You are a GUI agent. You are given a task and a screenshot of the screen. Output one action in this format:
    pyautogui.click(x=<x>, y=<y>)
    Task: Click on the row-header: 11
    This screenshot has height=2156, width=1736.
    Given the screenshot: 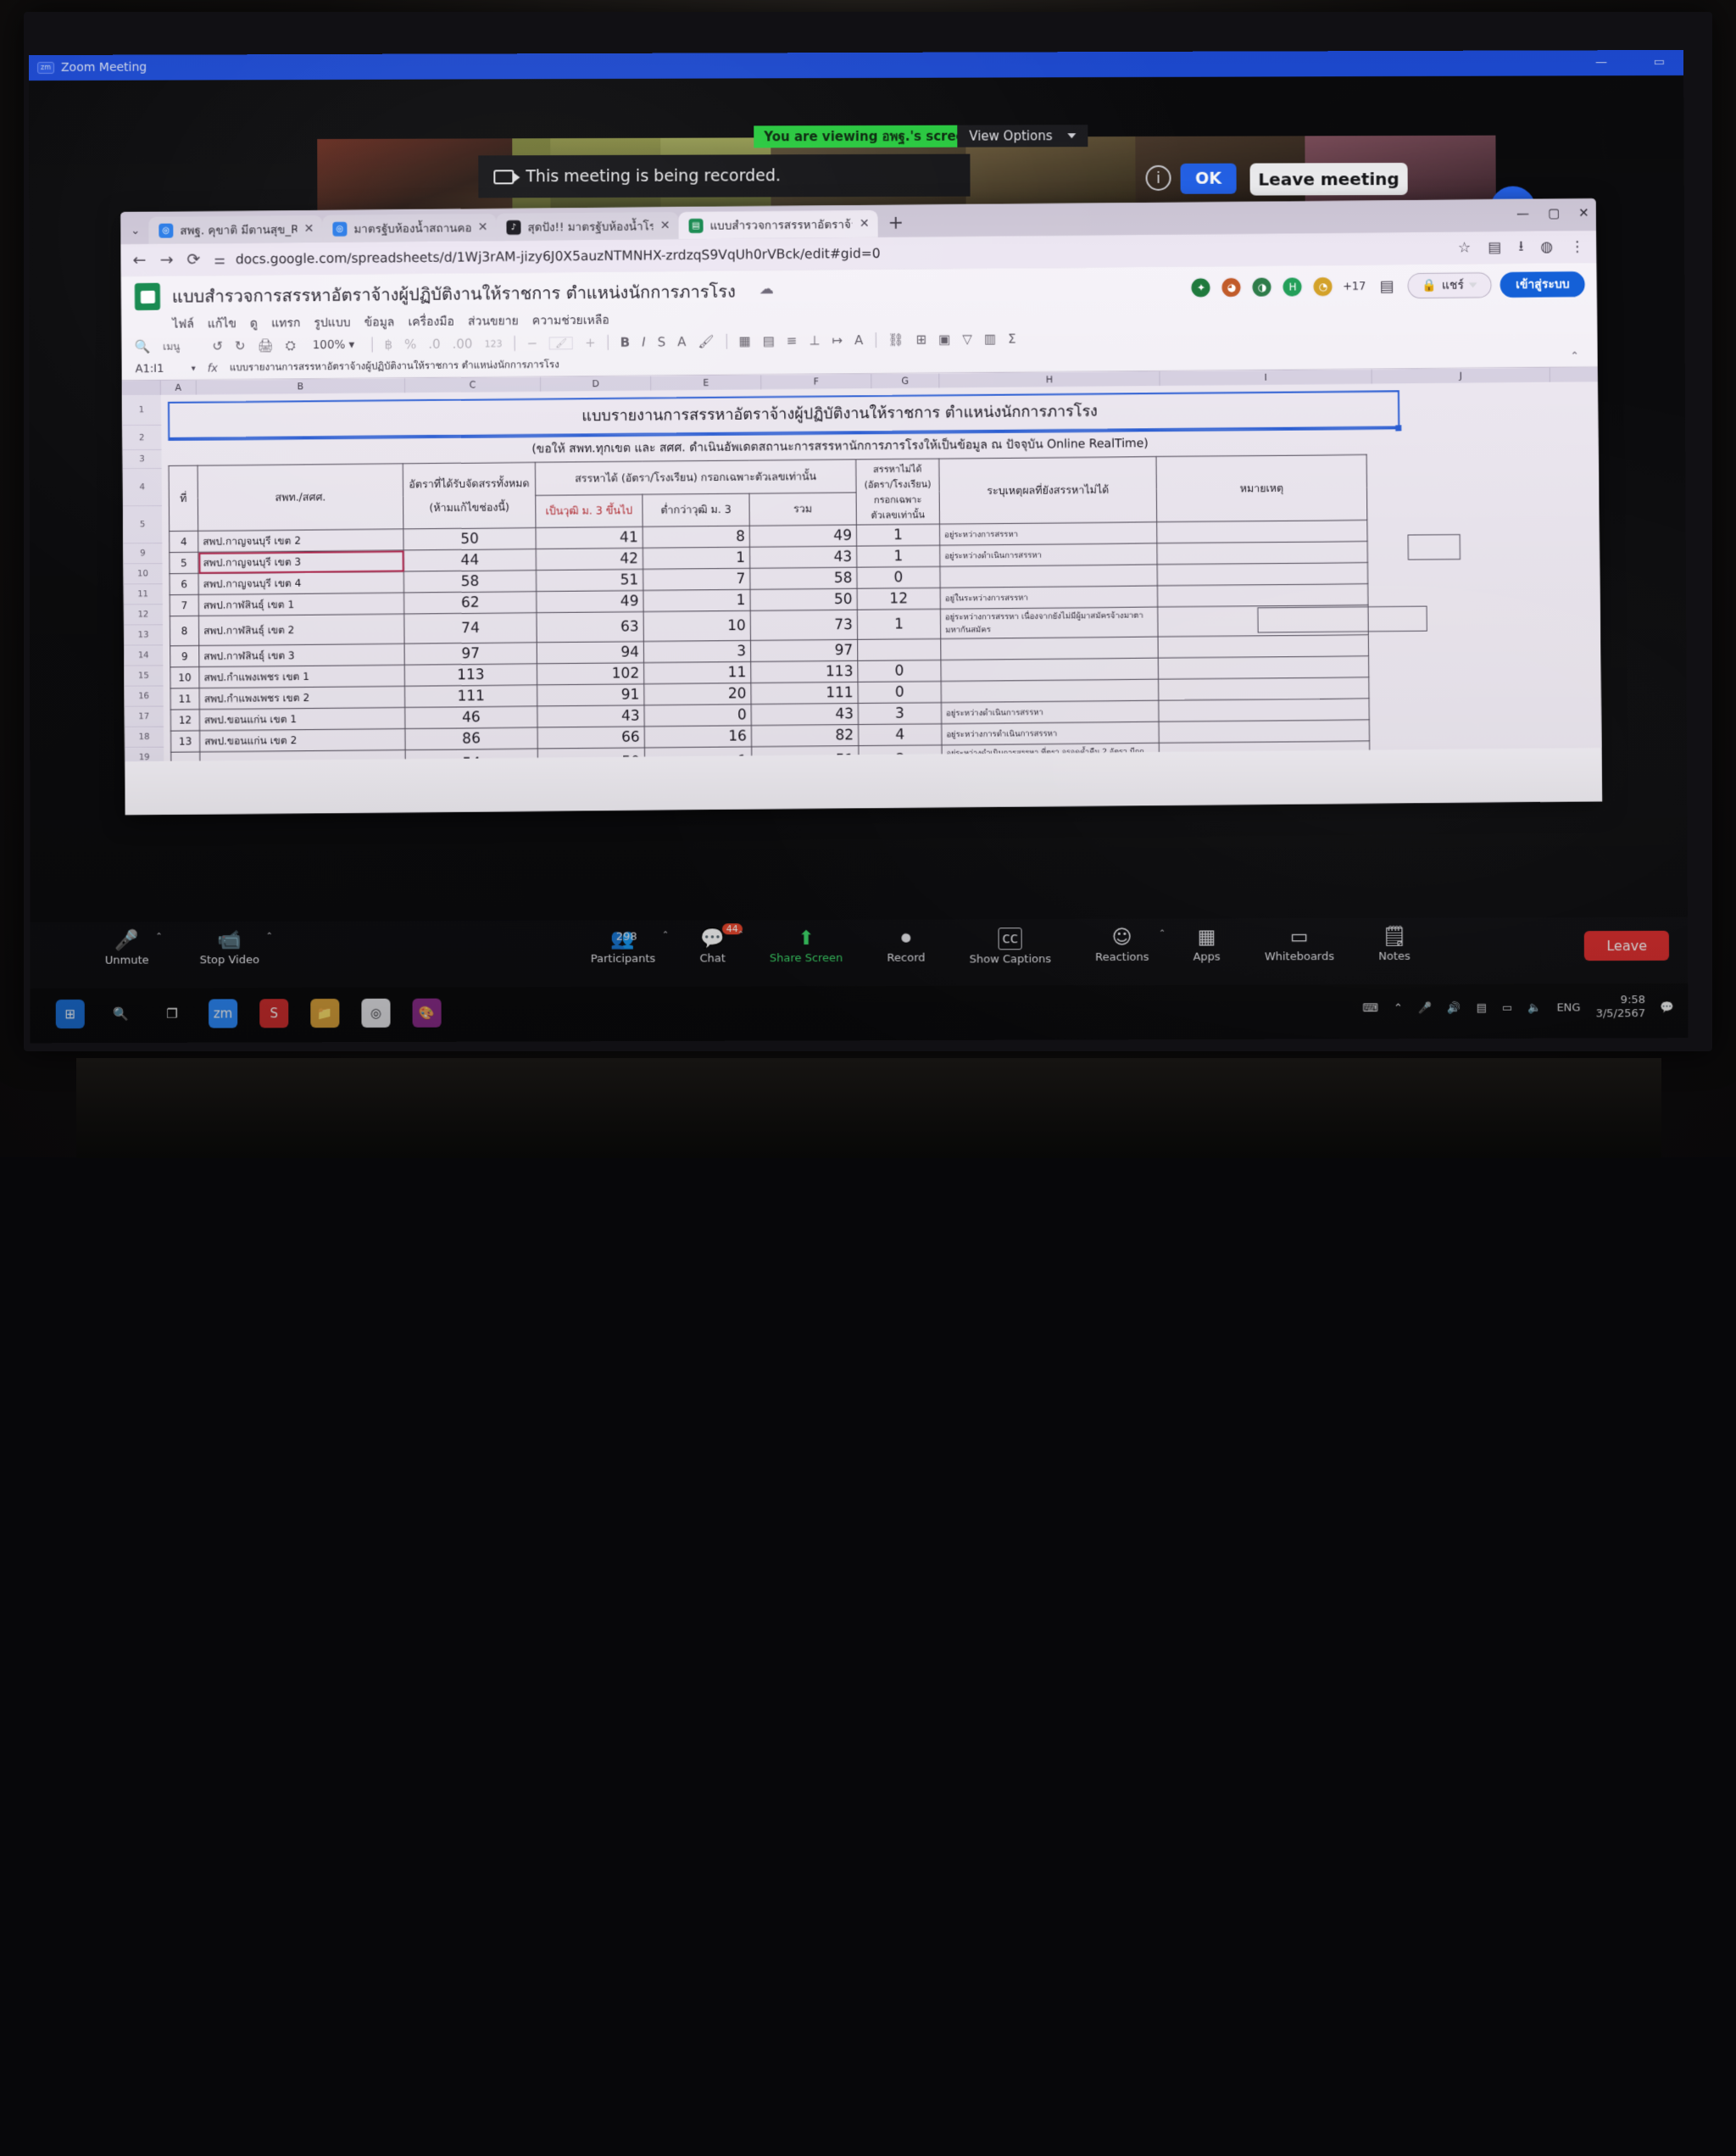 What is the action you would take?
    pyautogui.click(x=143, y=594)
    